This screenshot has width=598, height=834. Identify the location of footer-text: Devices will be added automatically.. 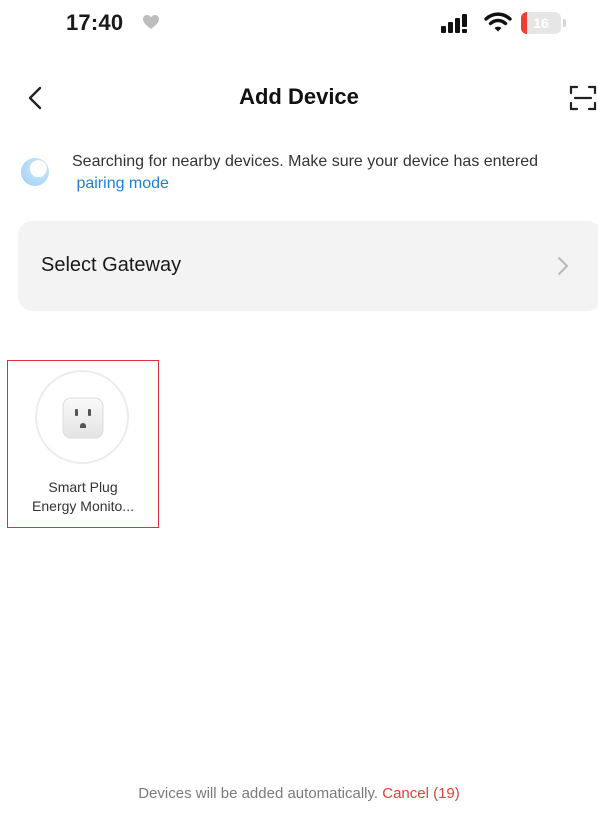
(258, 793).